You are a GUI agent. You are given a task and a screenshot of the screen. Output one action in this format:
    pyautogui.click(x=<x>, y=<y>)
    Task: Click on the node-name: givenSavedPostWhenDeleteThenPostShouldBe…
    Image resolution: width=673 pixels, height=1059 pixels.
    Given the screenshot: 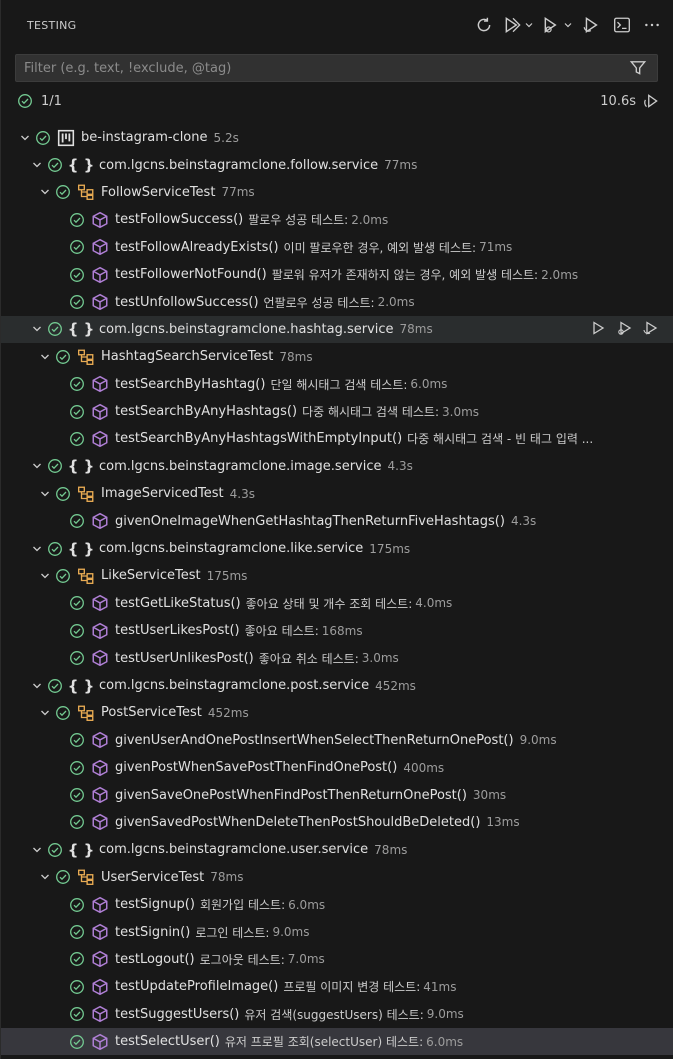 What is the action you would take?
    pyautogui.click(x=298, y=822)
    